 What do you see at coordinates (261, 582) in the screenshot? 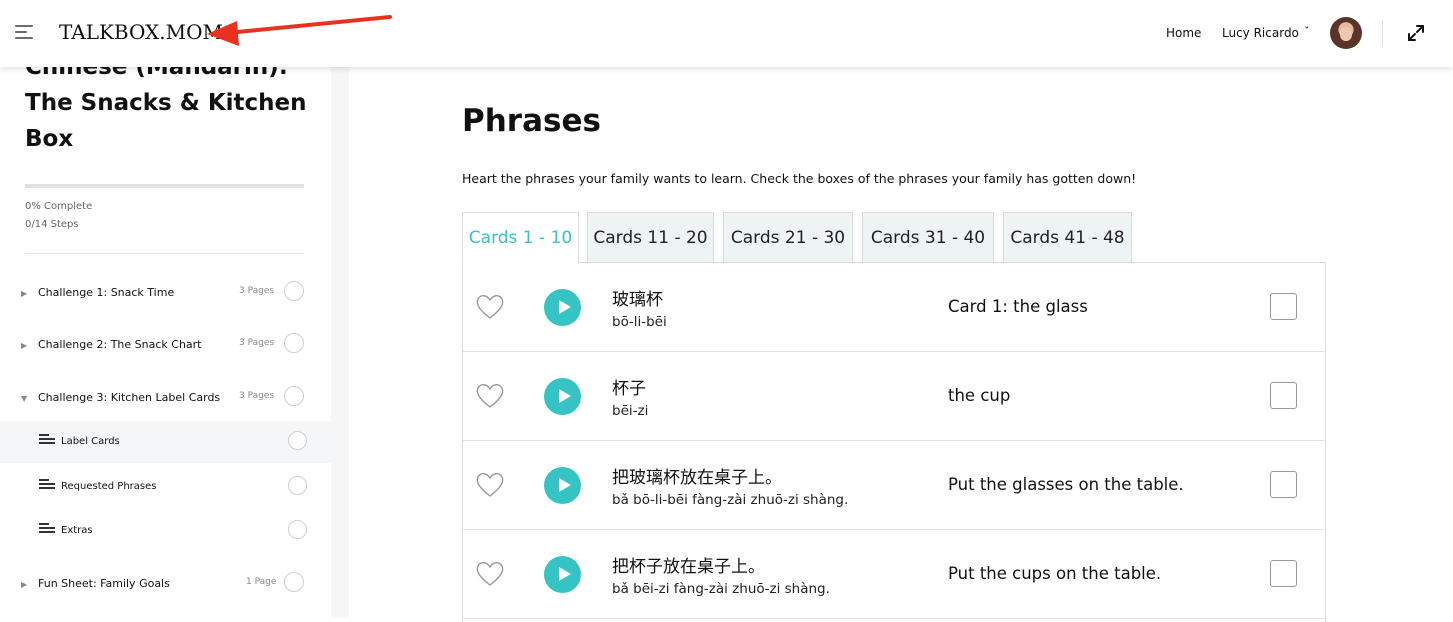
I see `lesson-pages: 1 Page` at bounding box center [261, 582].